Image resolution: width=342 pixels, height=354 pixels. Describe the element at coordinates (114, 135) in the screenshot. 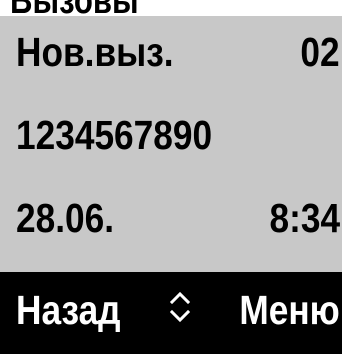

I see `caller-number: 1234567890` at that location.